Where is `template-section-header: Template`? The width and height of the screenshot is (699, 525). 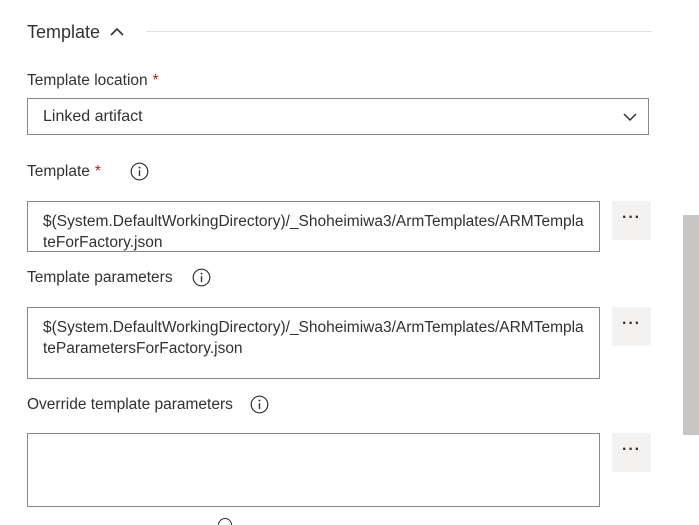
template-section-header: Template is located at coordinates (339, 32).